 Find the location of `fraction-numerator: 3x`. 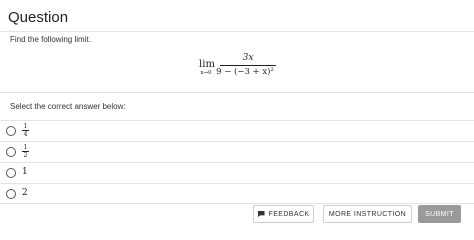

fraction-numerator: 3x is located at coordinates (248, 58).